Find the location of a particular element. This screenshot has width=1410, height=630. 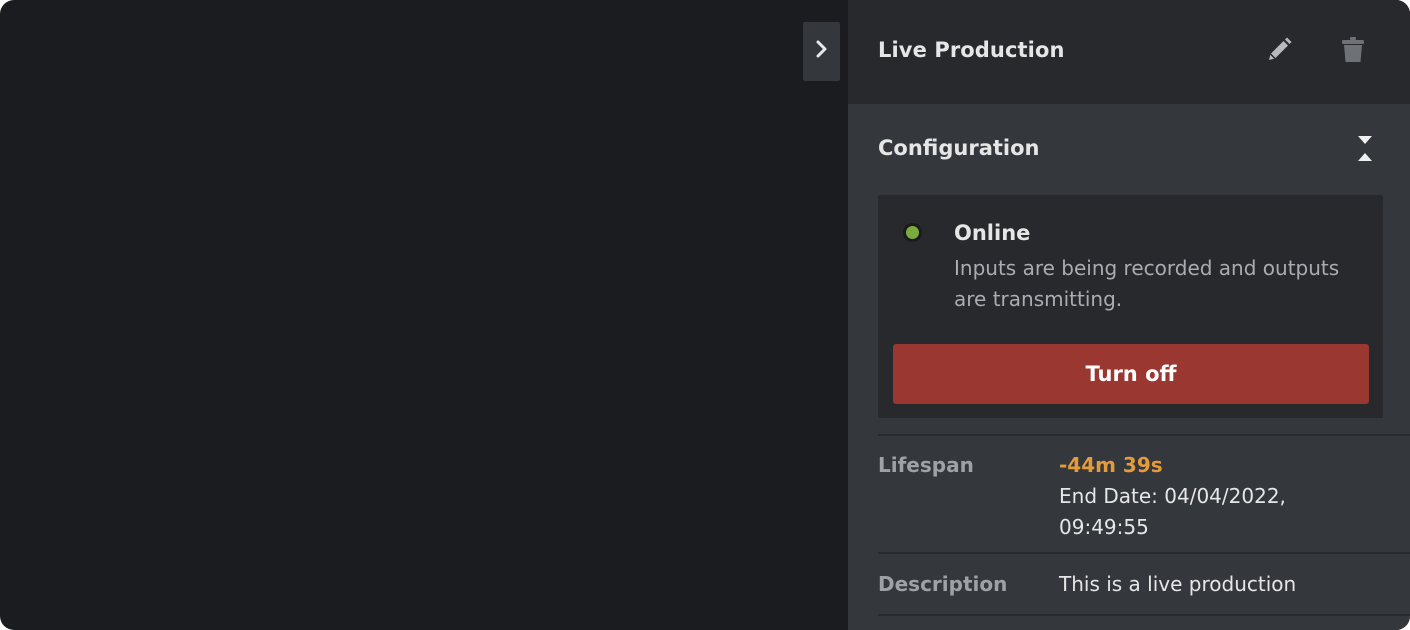

lifespan-end-date: End Date: 04/04/2022, 09:49:55 is located at coordinates (1172, 511).